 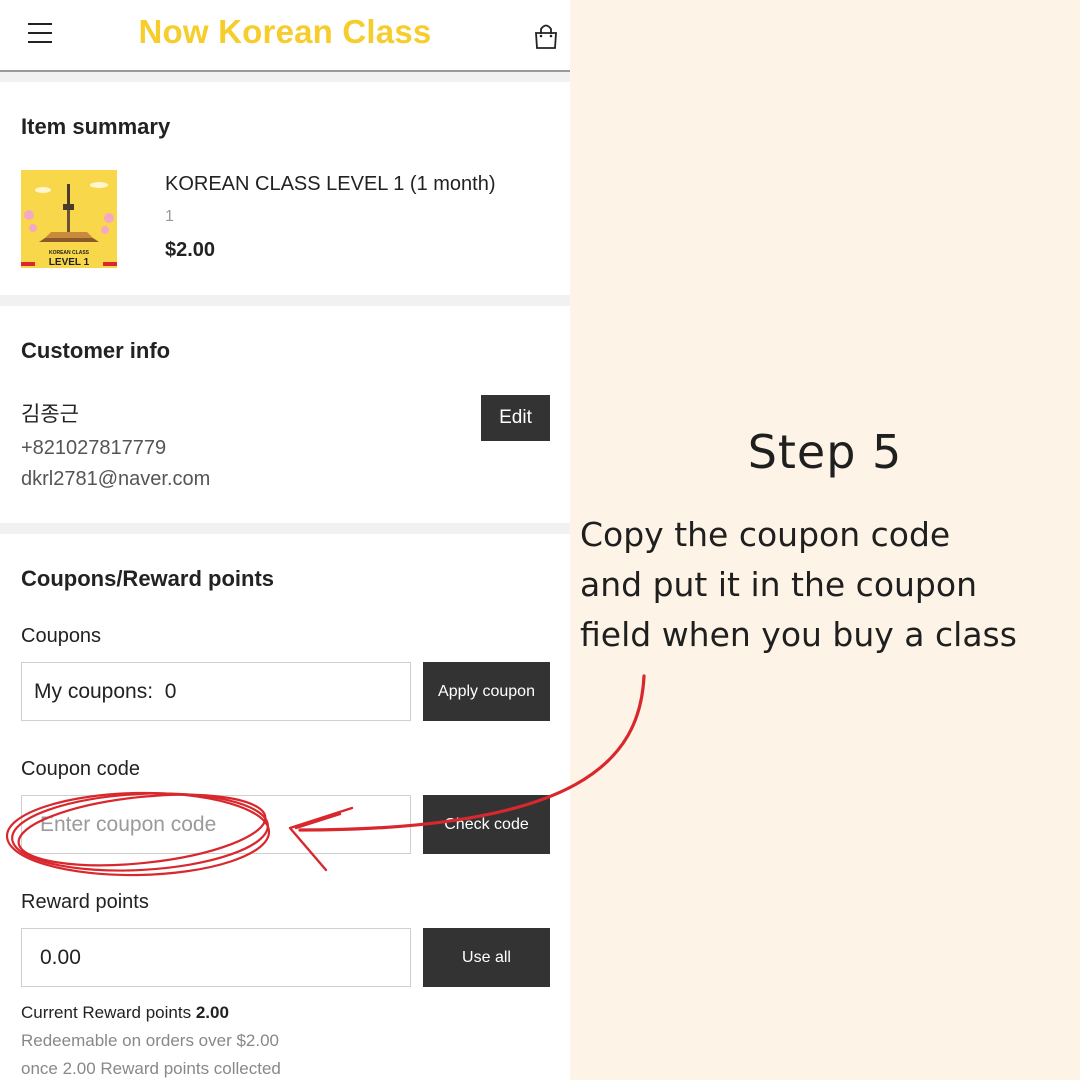 I want to click on current-reward-points: Current Reward points 2.00, so click(x=125, y=1013).